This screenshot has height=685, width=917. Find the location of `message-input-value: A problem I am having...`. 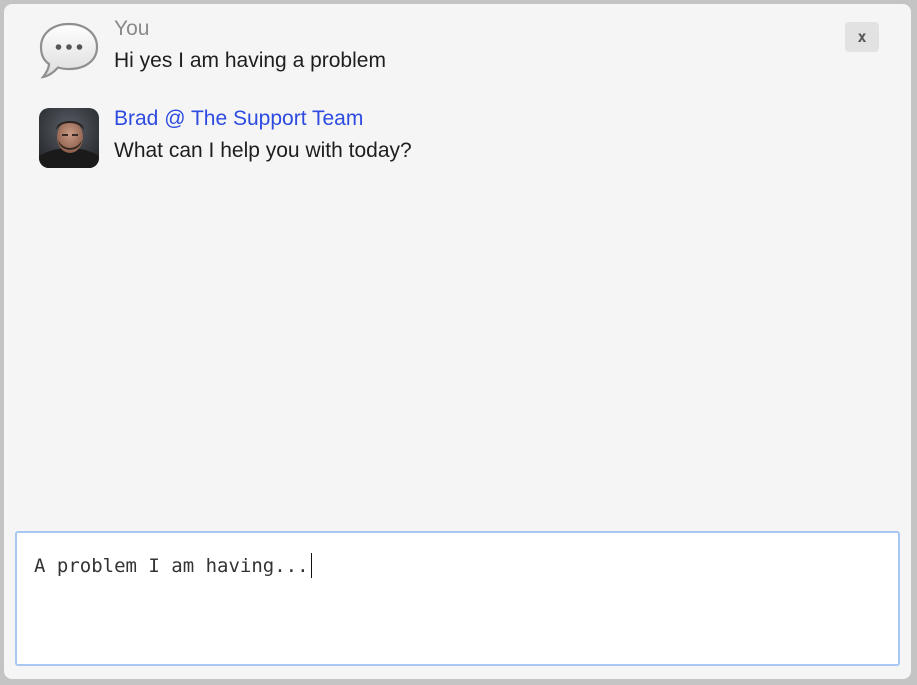

message-input-value: A problem I am having... is located at coordinates (173, 566).